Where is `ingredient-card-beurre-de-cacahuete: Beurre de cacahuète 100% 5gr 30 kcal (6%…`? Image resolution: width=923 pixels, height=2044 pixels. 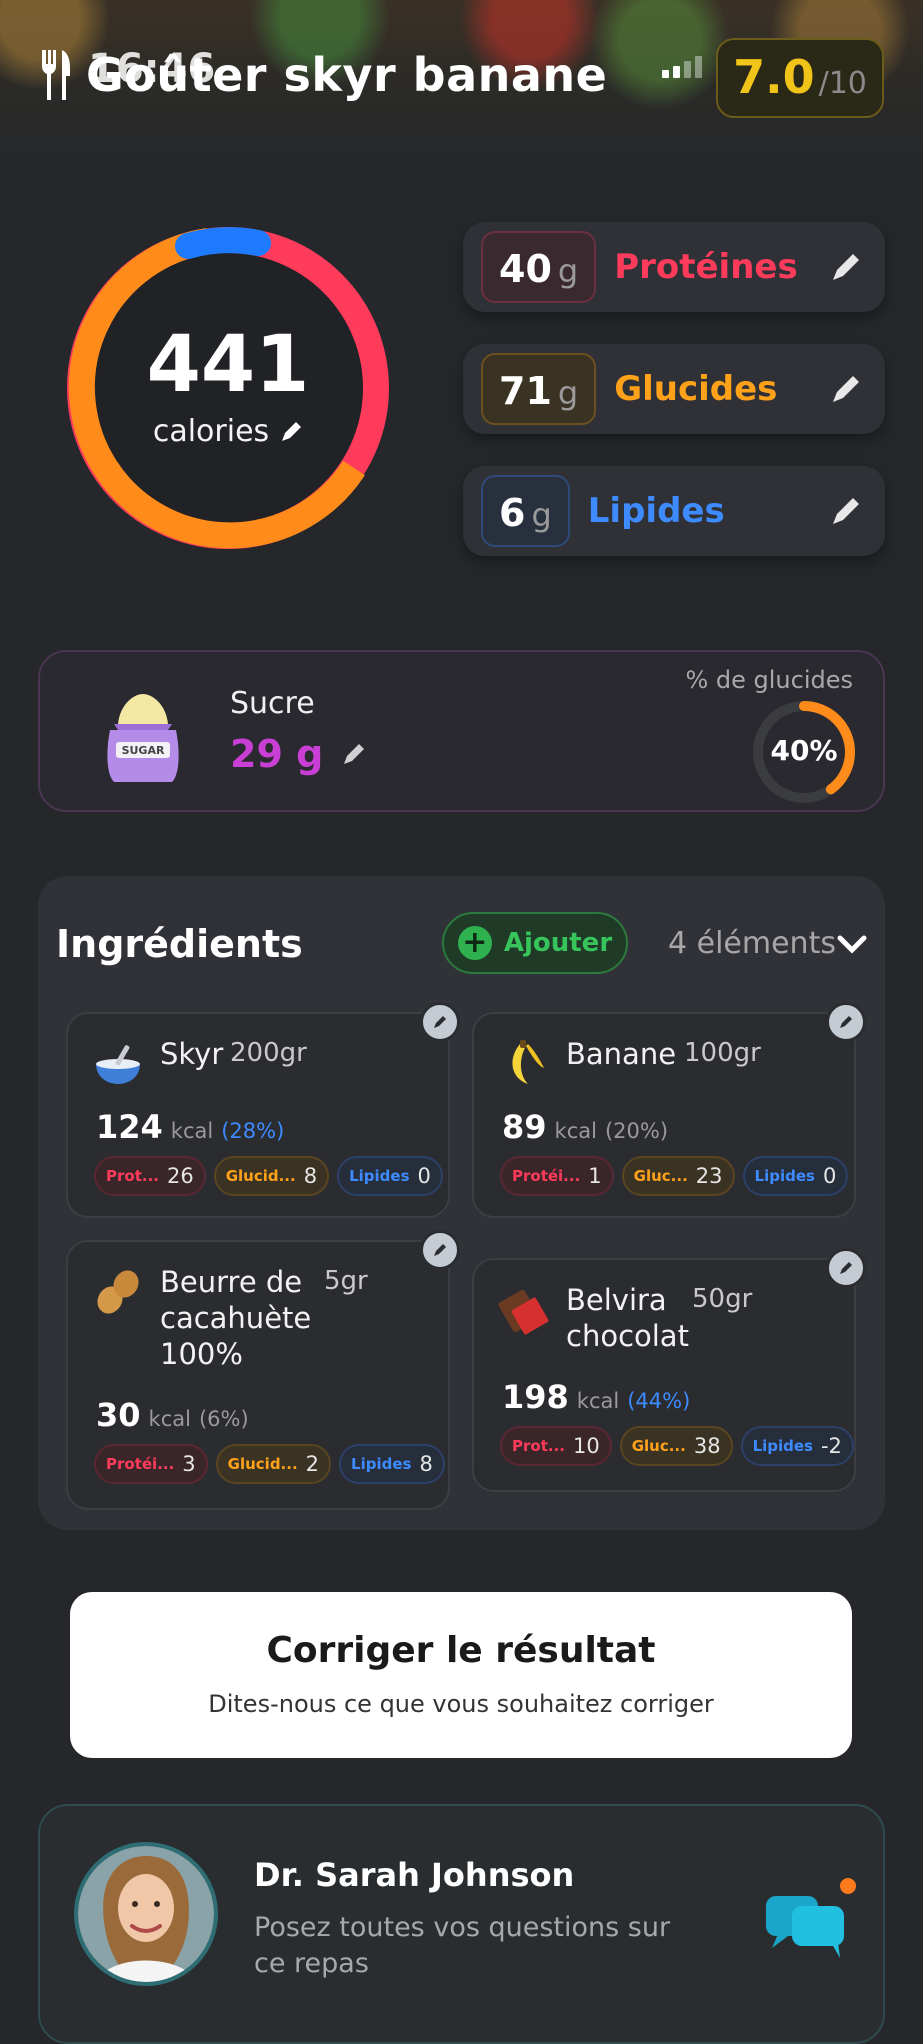
ingredient-card-beurre-de-cacahuete: Beurre de cacahuète 100% 5gr 30 kcal (6%… is located at coordinates (263, 1370).